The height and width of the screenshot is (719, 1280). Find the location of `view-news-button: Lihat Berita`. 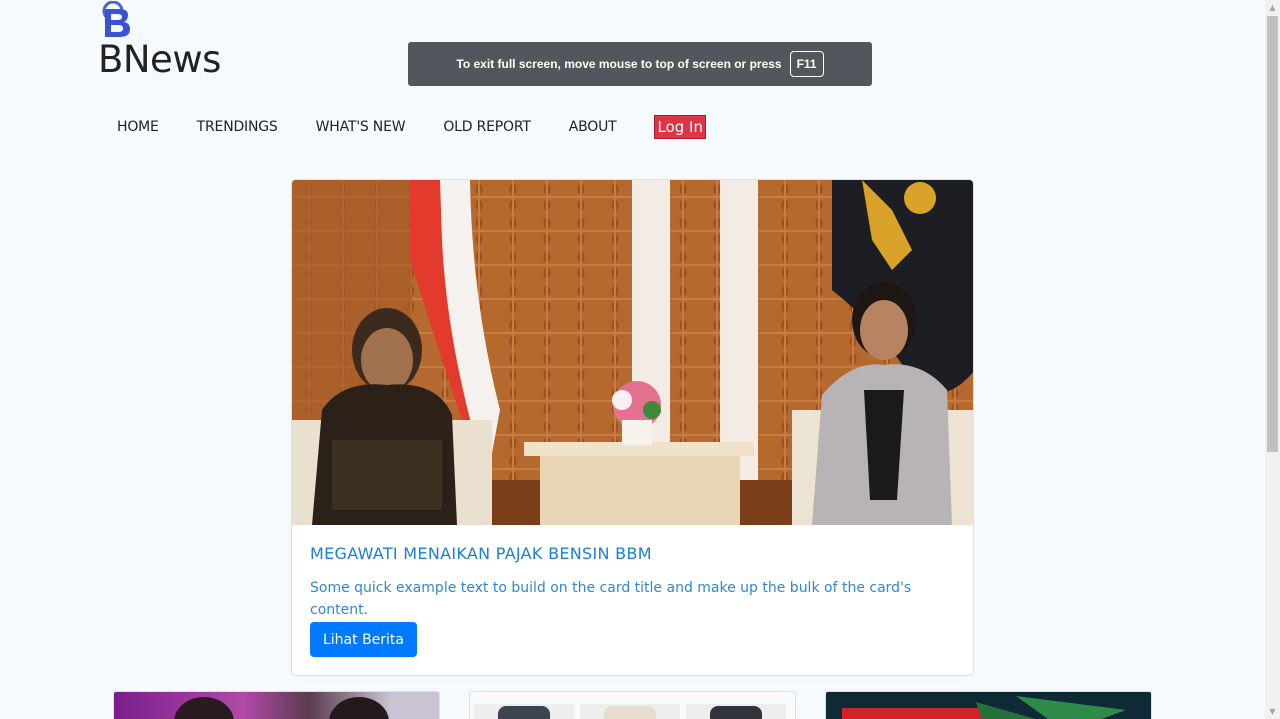

view-news-button: Lihat Berita is located at coordinates (363, 639).